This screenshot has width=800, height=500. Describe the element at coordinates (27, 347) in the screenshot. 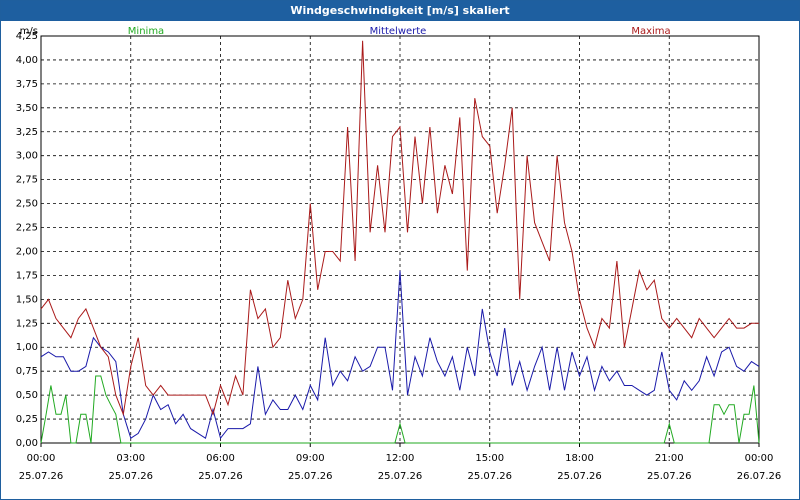

I see `y-tick-label: 1,00` at that location.